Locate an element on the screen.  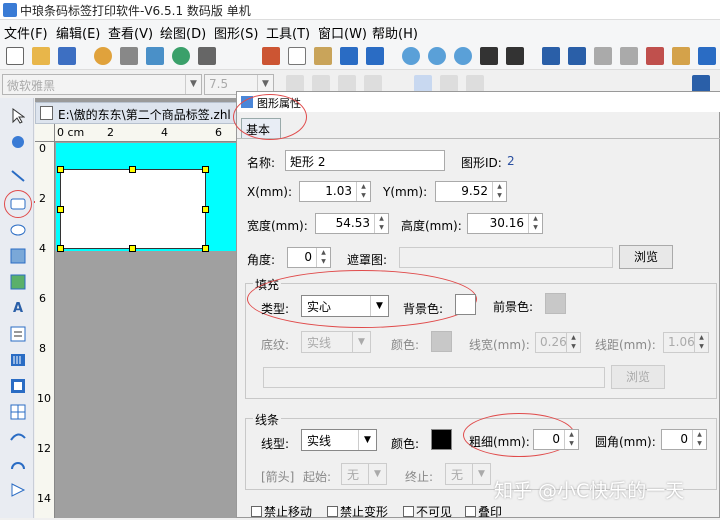
line-color-swatch is located at coordinates (441, 439).